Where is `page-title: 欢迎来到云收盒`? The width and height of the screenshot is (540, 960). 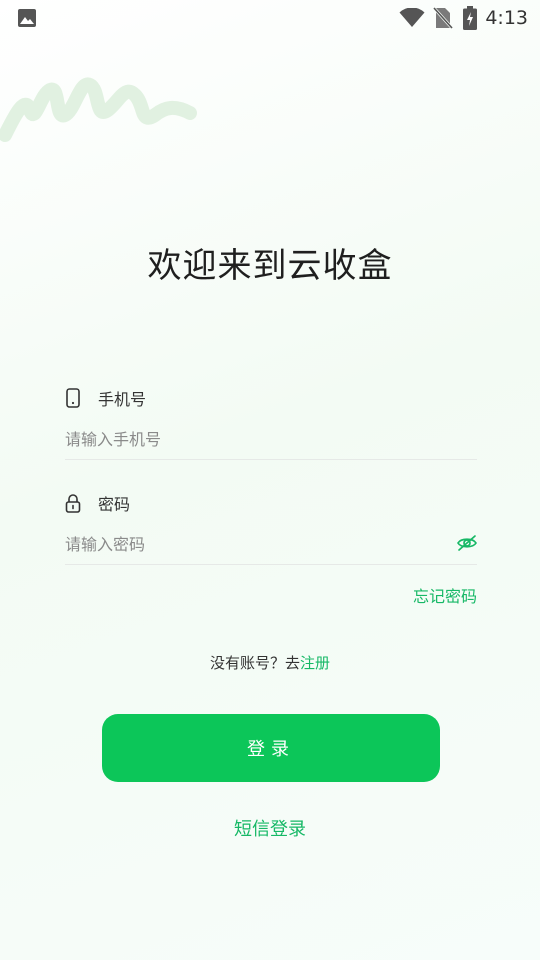 page-title: 欢迎来到云收盒 is located at coordinates (270, 266).